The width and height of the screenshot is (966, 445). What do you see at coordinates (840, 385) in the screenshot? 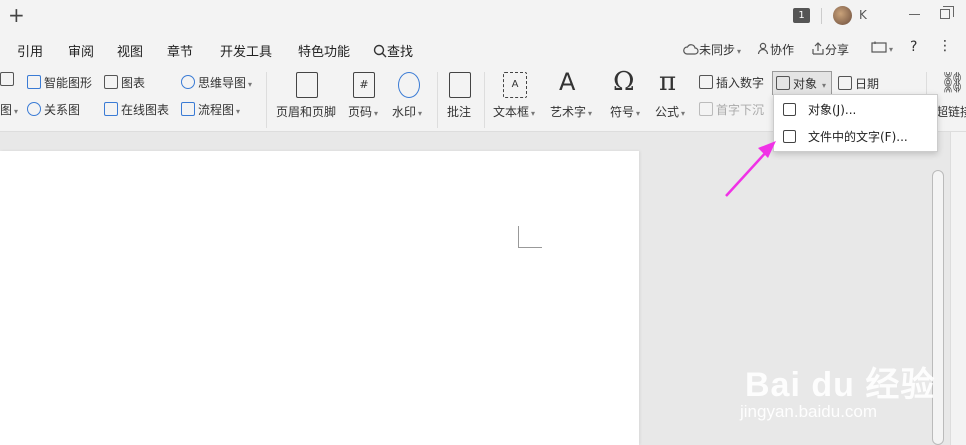
I see `watermark-brand: Bai du 经验` at bounding box center [840, 385].